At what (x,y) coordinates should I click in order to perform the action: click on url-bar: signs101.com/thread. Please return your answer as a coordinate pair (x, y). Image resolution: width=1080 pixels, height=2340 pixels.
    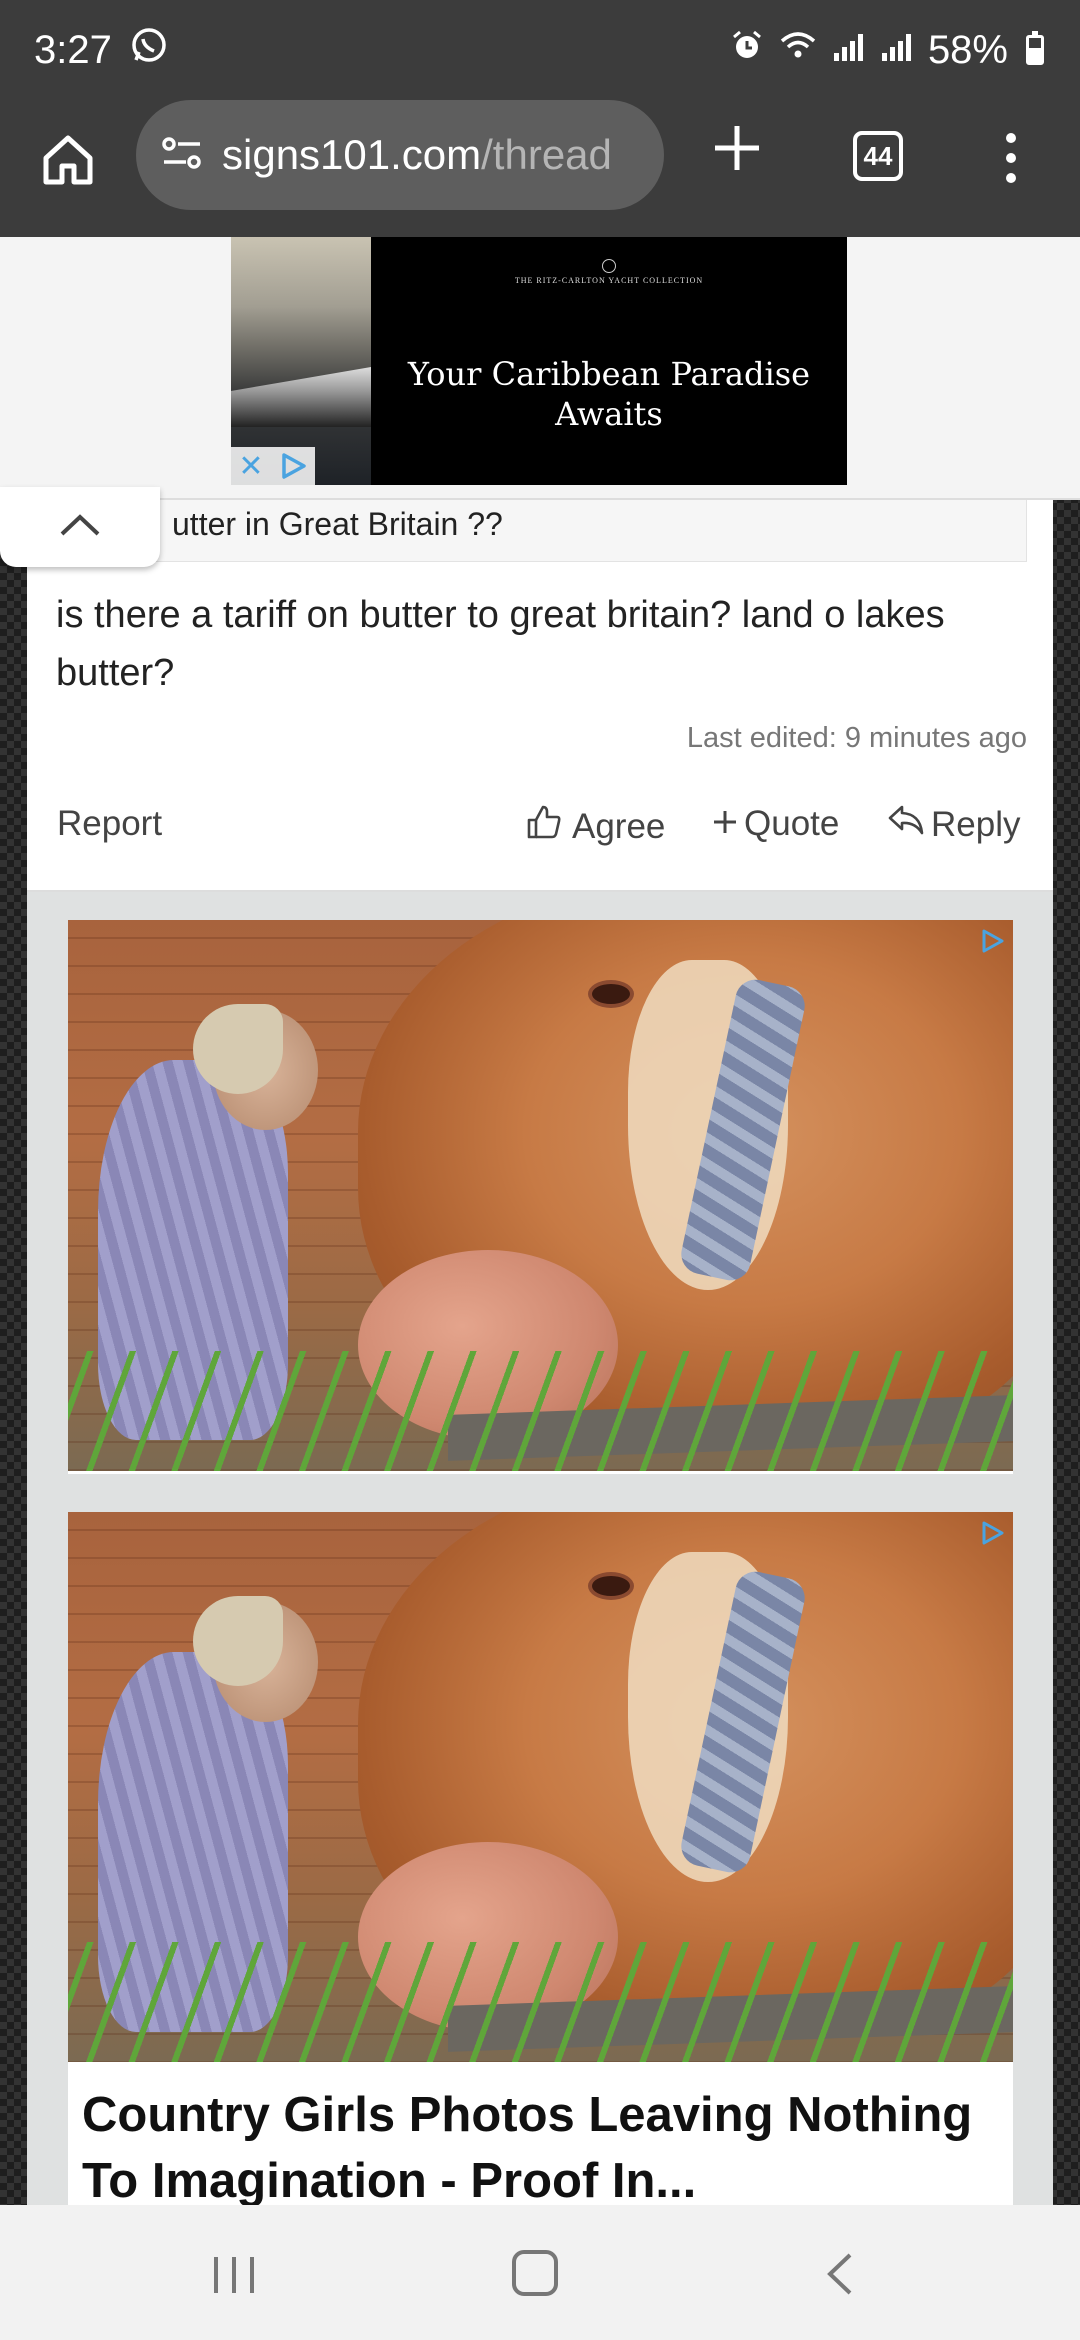
    Looking at the image, I should click on (400, 155).